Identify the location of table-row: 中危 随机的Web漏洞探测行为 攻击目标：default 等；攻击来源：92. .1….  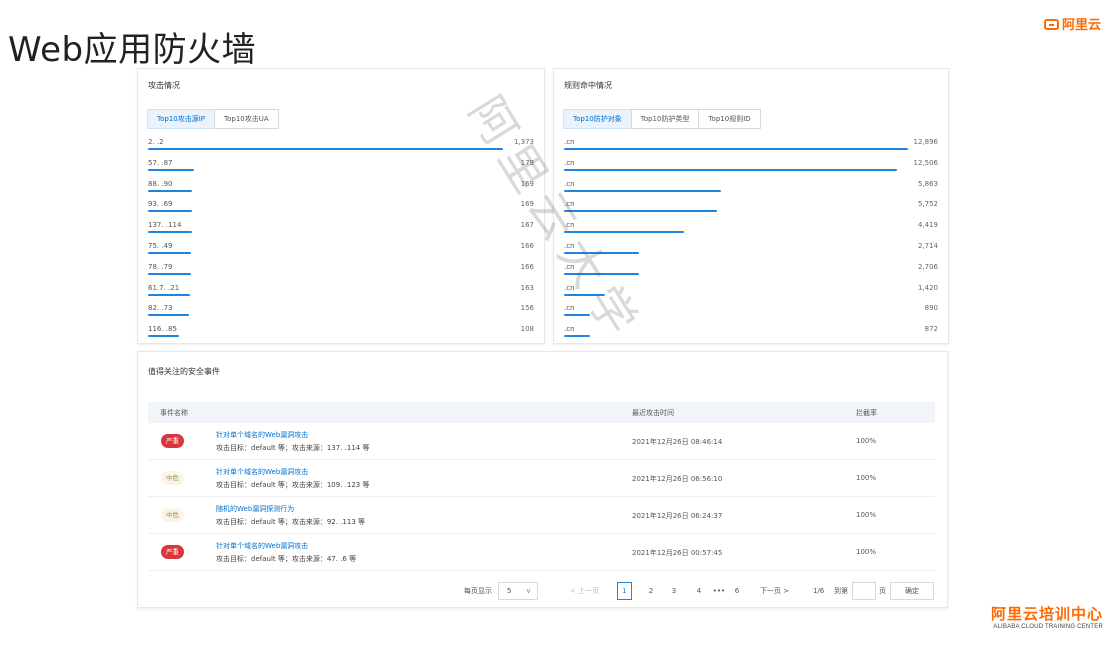
(541, 515).